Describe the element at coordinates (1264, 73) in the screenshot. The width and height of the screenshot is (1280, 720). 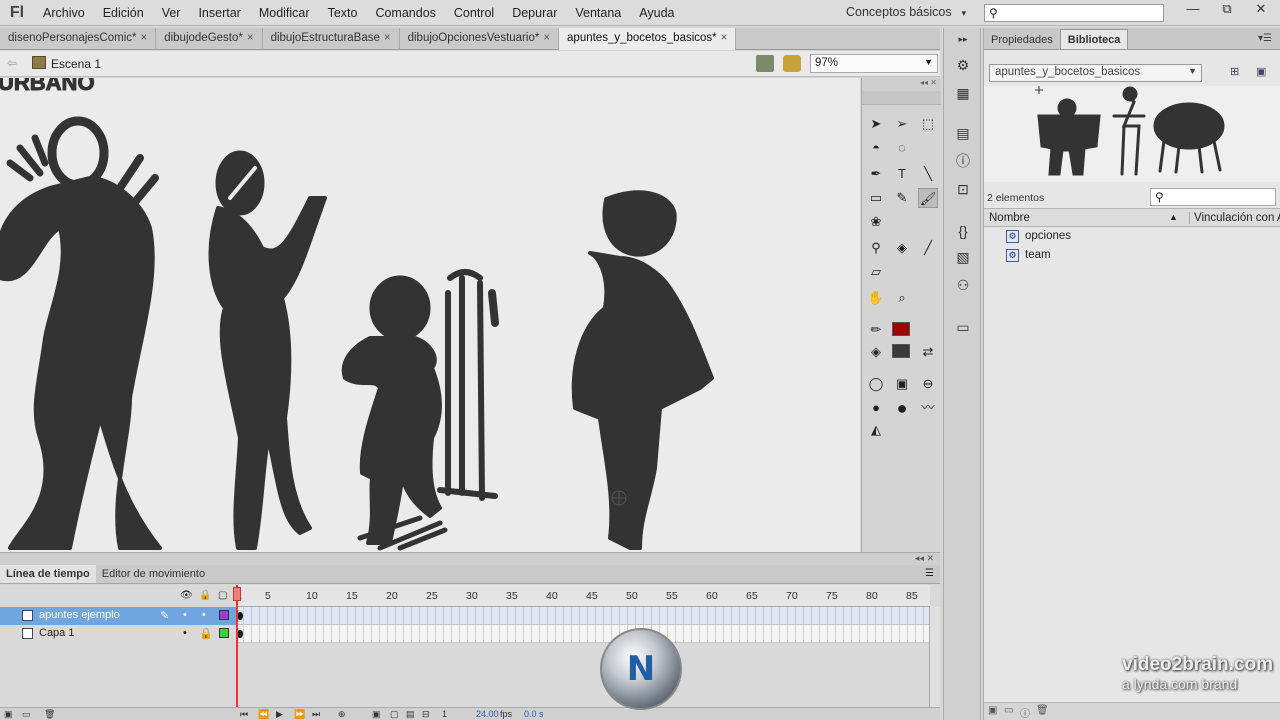
I see `new-library-panel-icon: ▣` at that location.